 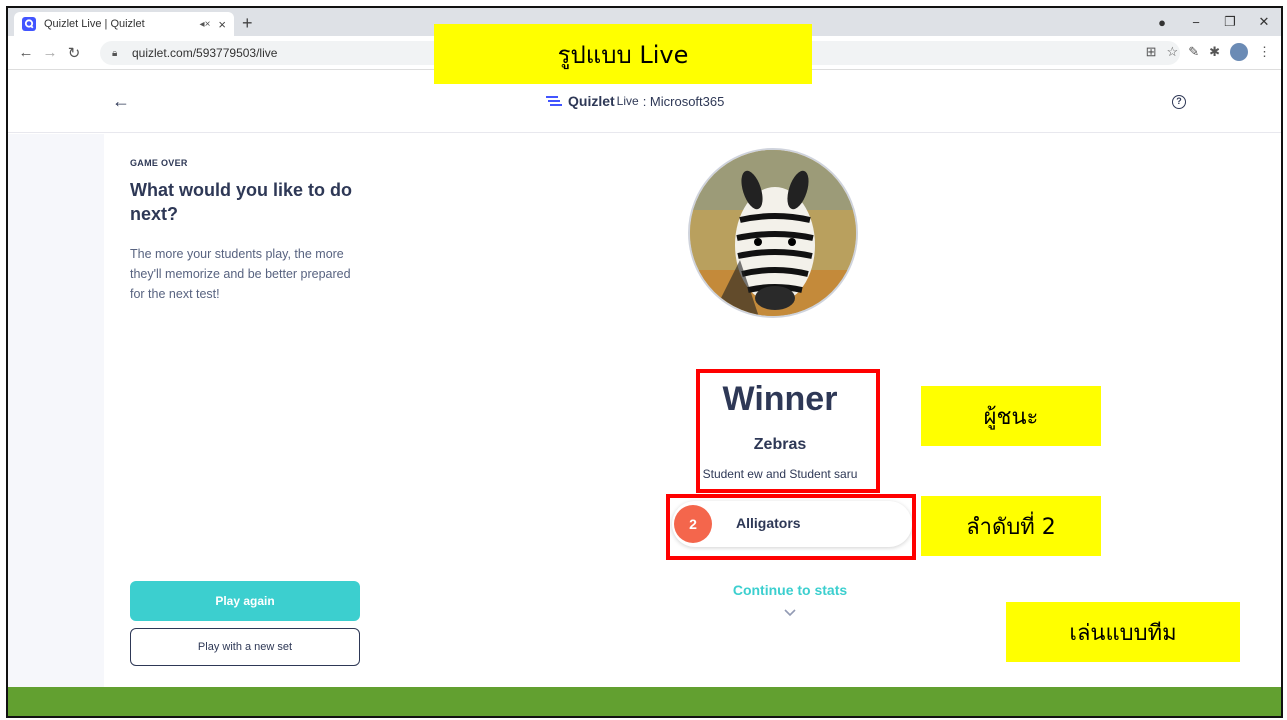 I want to click on lock-icon: 🔒︎, so click(x=115, y=53).